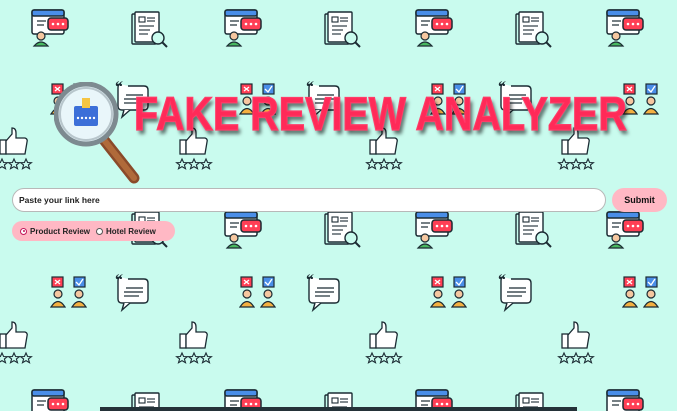  Describe the element at coordinates (131, 231) in the screenshot. I see `radio-label-hotel: Hotel Review` at that location.